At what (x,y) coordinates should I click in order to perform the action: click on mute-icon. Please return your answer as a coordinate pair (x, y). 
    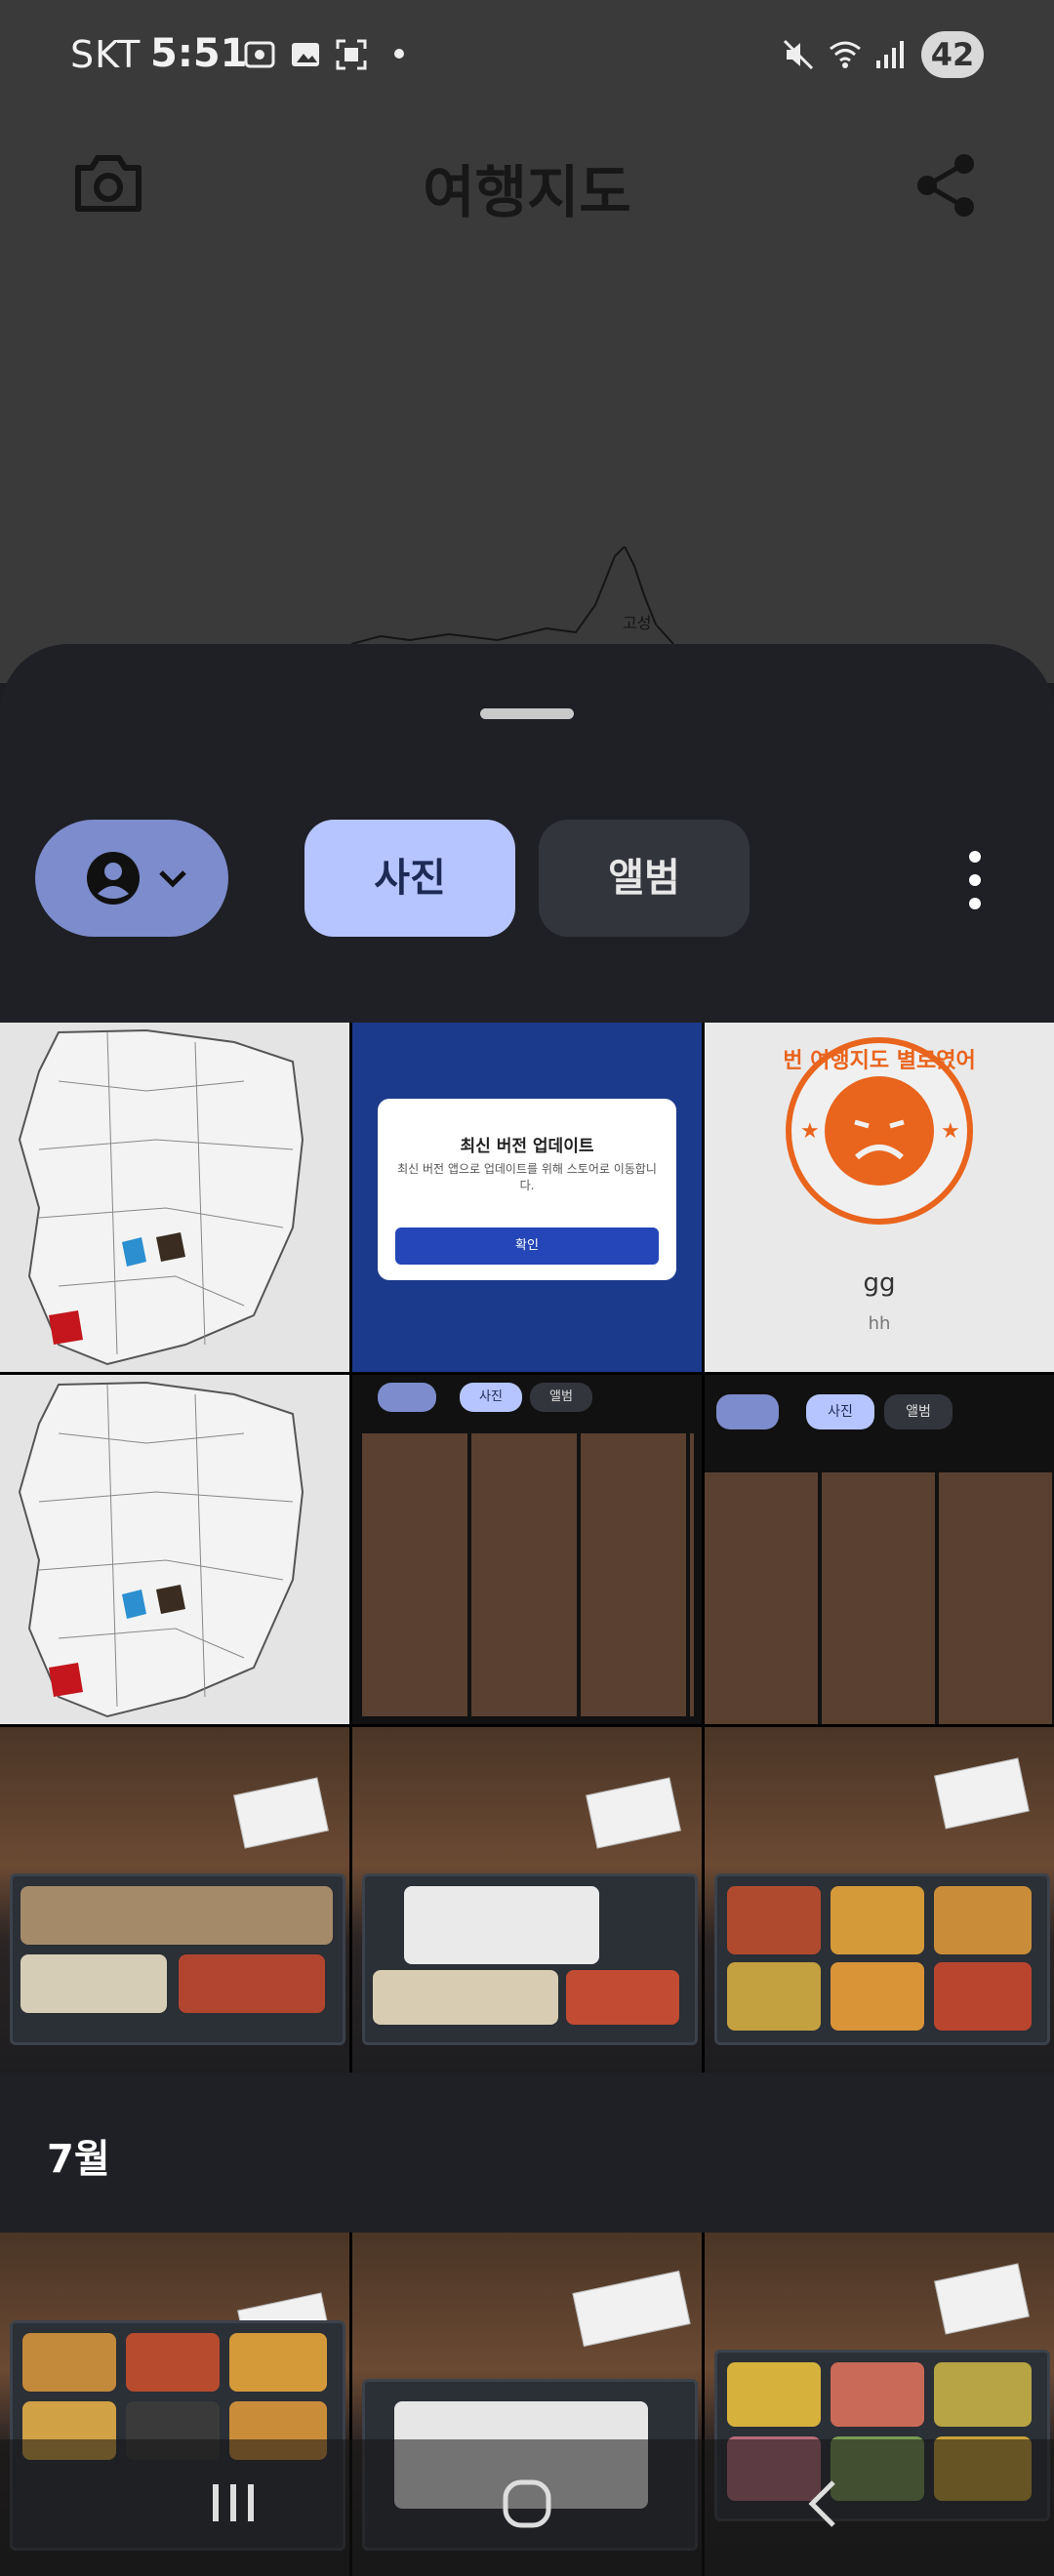
    Looking at the image, I should click on (799, 54).